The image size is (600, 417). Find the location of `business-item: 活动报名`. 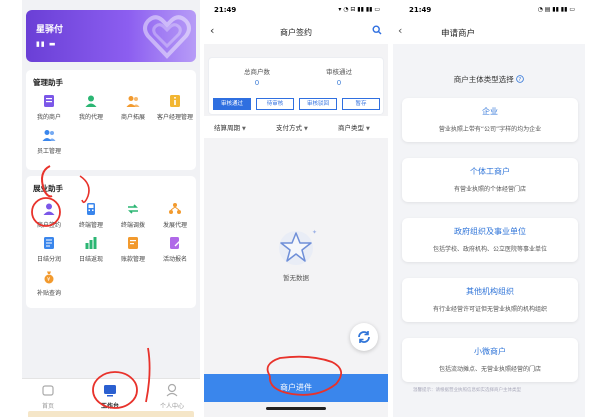

business-item: 活动报名 is located at coordinates (175, 249).